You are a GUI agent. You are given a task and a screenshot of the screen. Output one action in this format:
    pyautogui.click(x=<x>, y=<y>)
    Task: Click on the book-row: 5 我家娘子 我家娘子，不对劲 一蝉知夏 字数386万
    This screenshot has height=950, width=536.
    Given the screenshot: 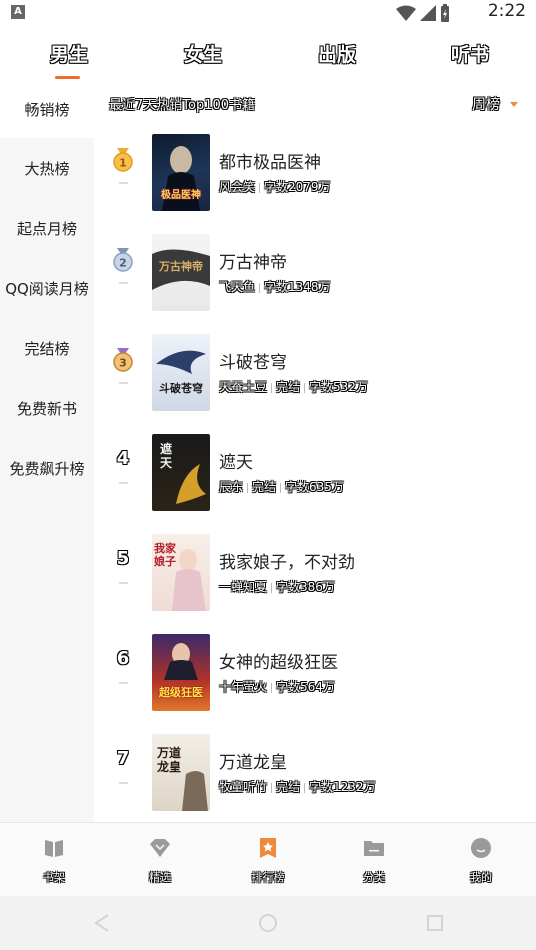 What is the action you would take?
    pyautogui.click(x=315, y=584)
    